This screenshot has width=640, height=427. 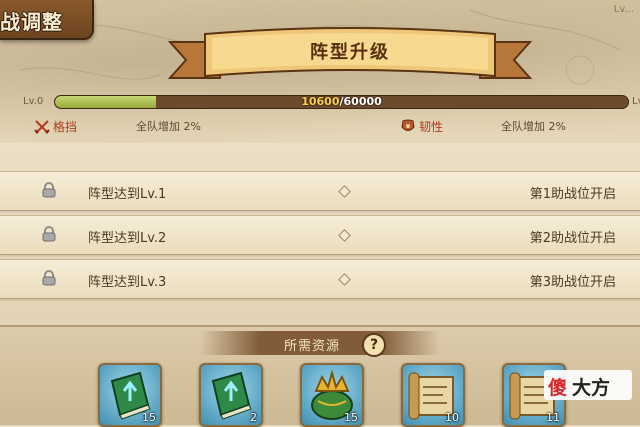 I want to click on stat-value-toughness: 全队增加 2%, so click(x=533, y=126).